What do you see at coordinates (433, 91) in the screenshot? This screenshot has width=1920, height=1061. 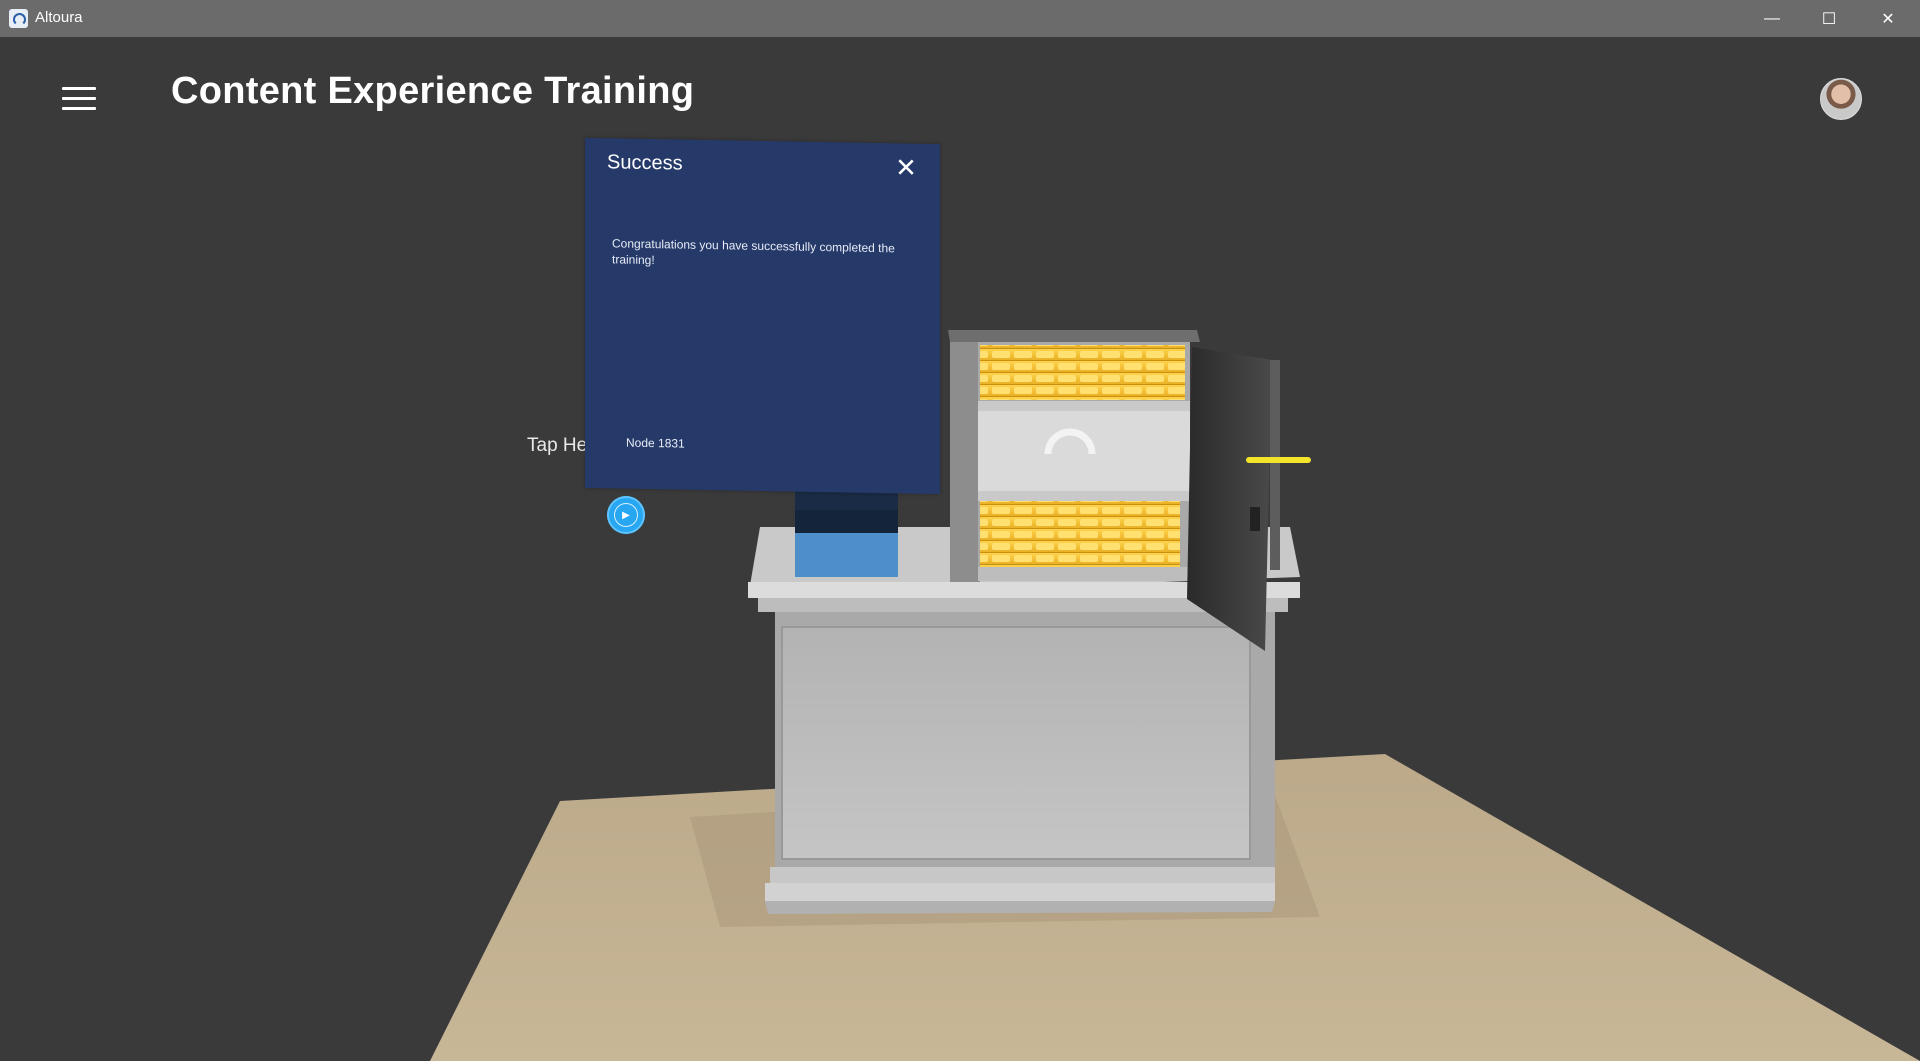 I see `page-title: Content Experience Training` at bounding box center [433, 91].